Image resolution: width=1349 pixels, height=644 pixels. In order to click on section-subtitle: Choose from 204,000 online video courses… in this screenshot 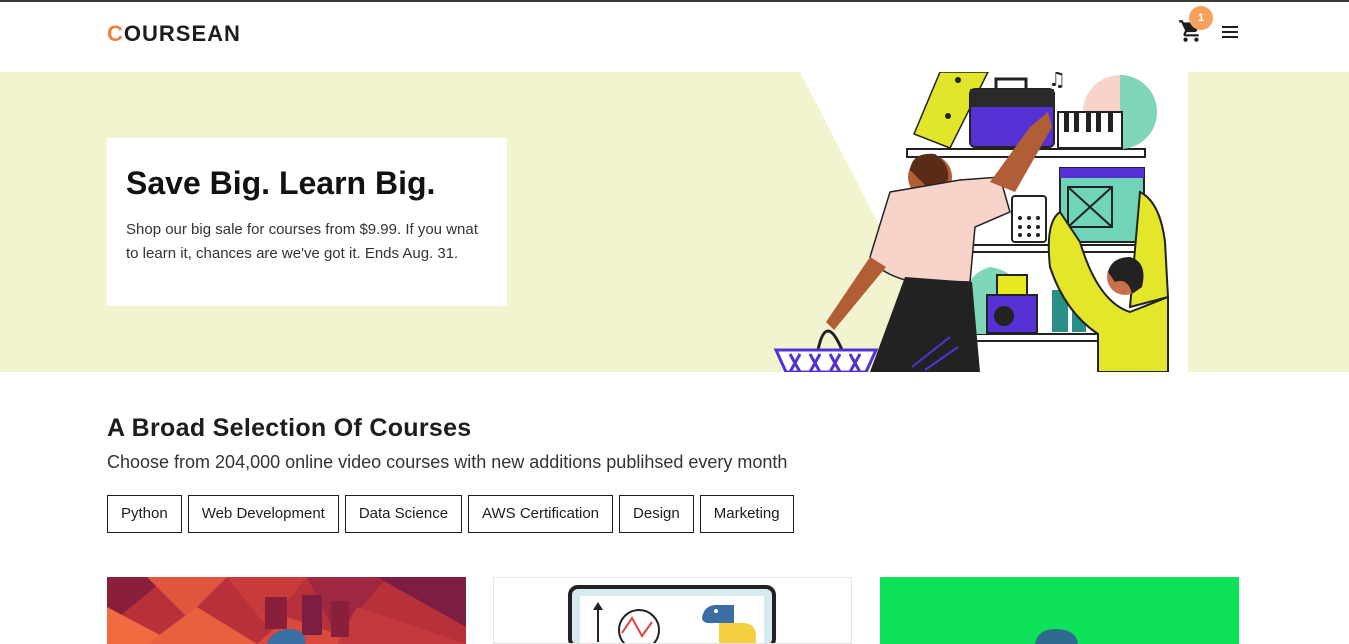, I will do `click(447, 462)`.